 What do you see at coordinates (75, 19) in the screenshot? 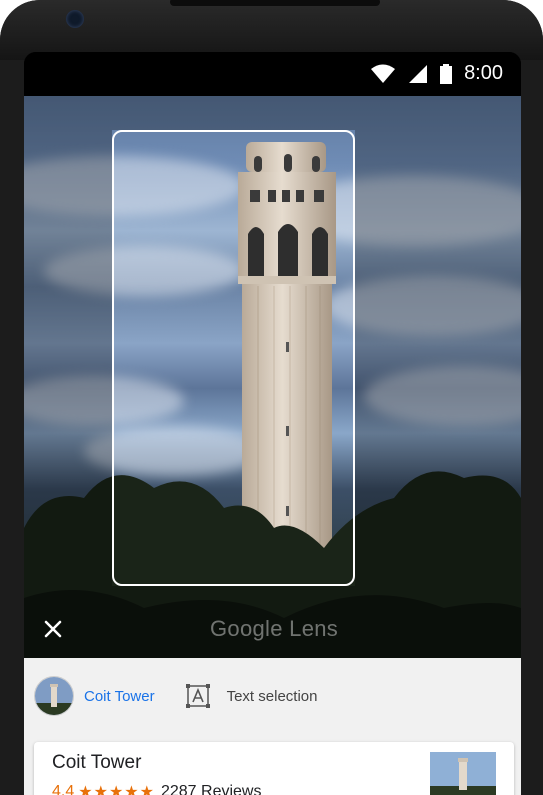
I see `front-camera` at bounding box center [75, 19].